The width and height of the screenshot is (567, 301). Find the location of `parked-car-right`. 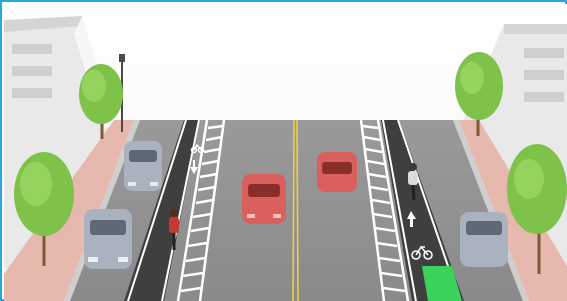

parked-car-right is located at coordinates (484, 239).